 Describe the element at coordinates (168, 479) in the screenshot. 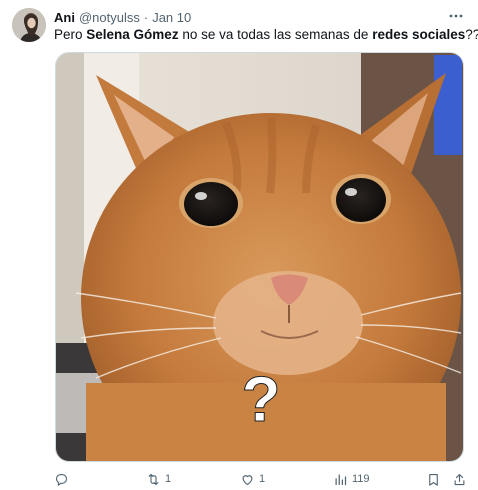

I see `retweet-count: 1` at that location.